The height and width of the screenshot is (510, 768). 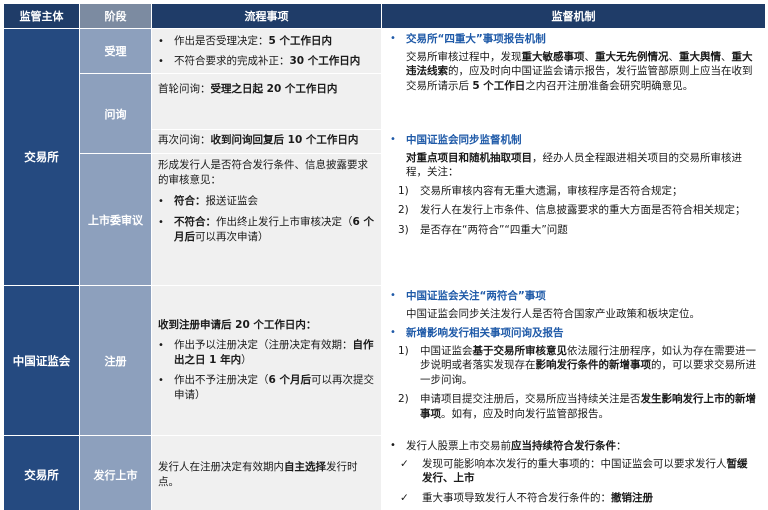 What do you see at coordinates (115, 51) in the screenshot?
I see `stage-accept: 受理` at bounding box center [115, 51].